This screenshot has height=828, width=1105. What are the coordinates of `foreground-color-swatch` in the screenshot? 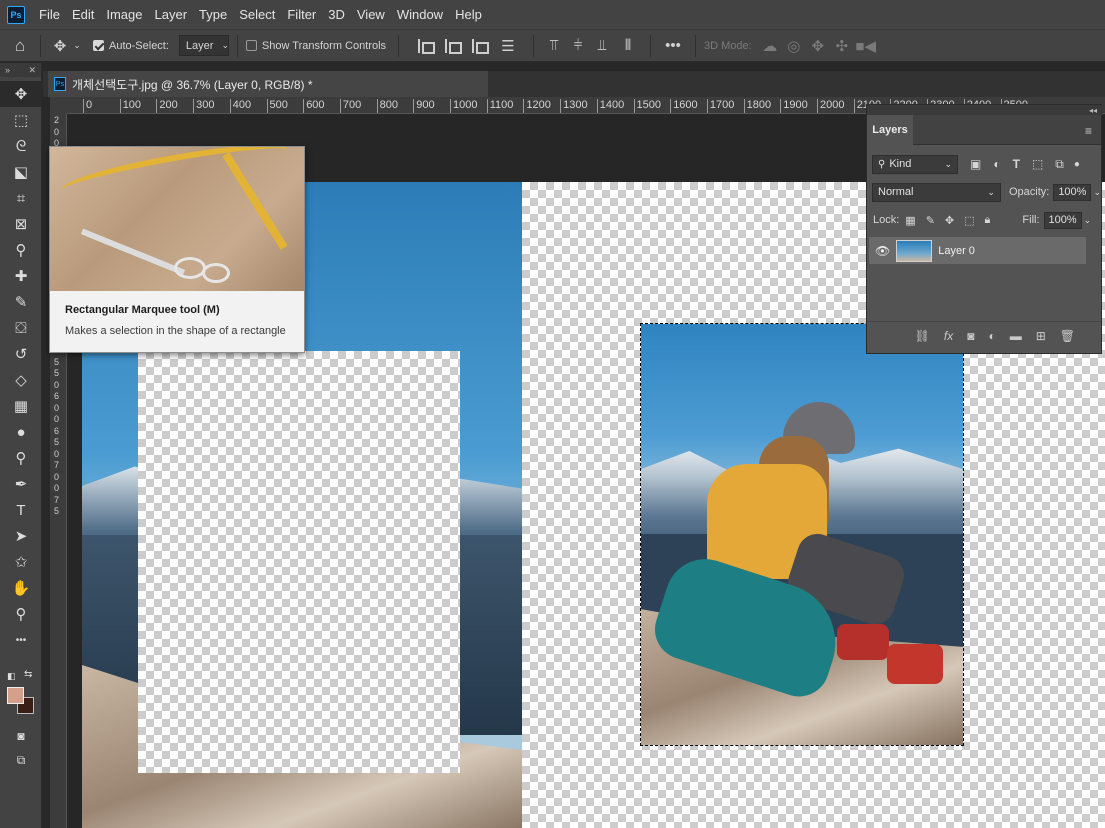 It's located at (15, 695).